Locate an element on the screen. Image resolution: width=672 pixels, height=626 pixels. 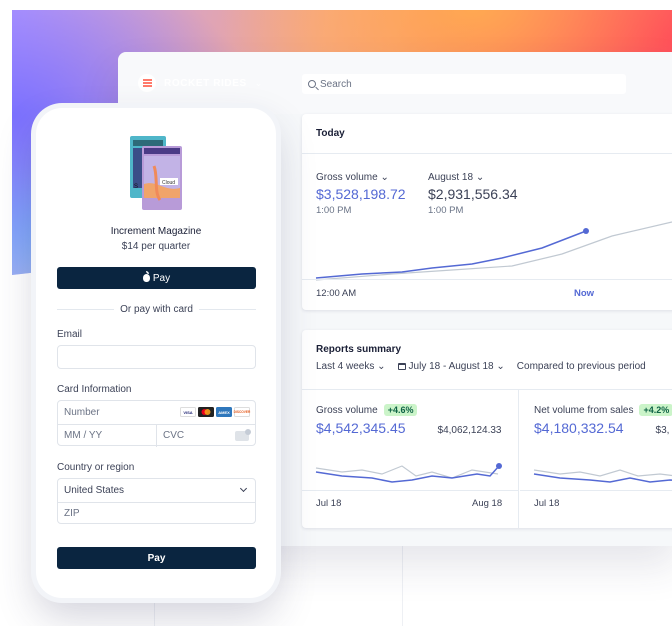
gross-volume-dropdown: Gross volume ⌄ is located at coordinates (361, 177).